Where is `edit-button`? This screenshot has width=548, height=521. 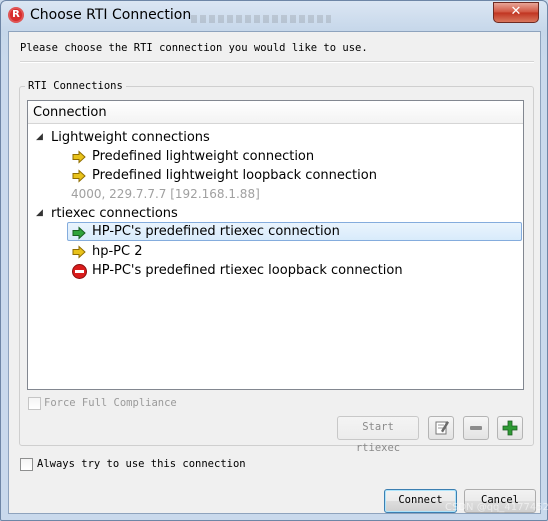
edit-button is located at coordinates (441, 428).